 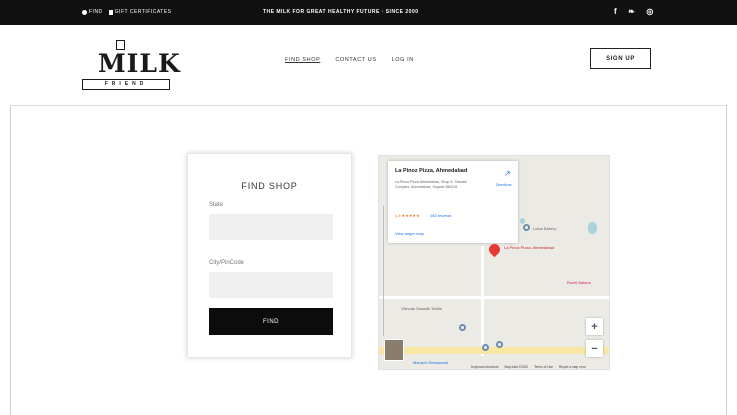 I want to click on state-input, so click(x=271, y=227).